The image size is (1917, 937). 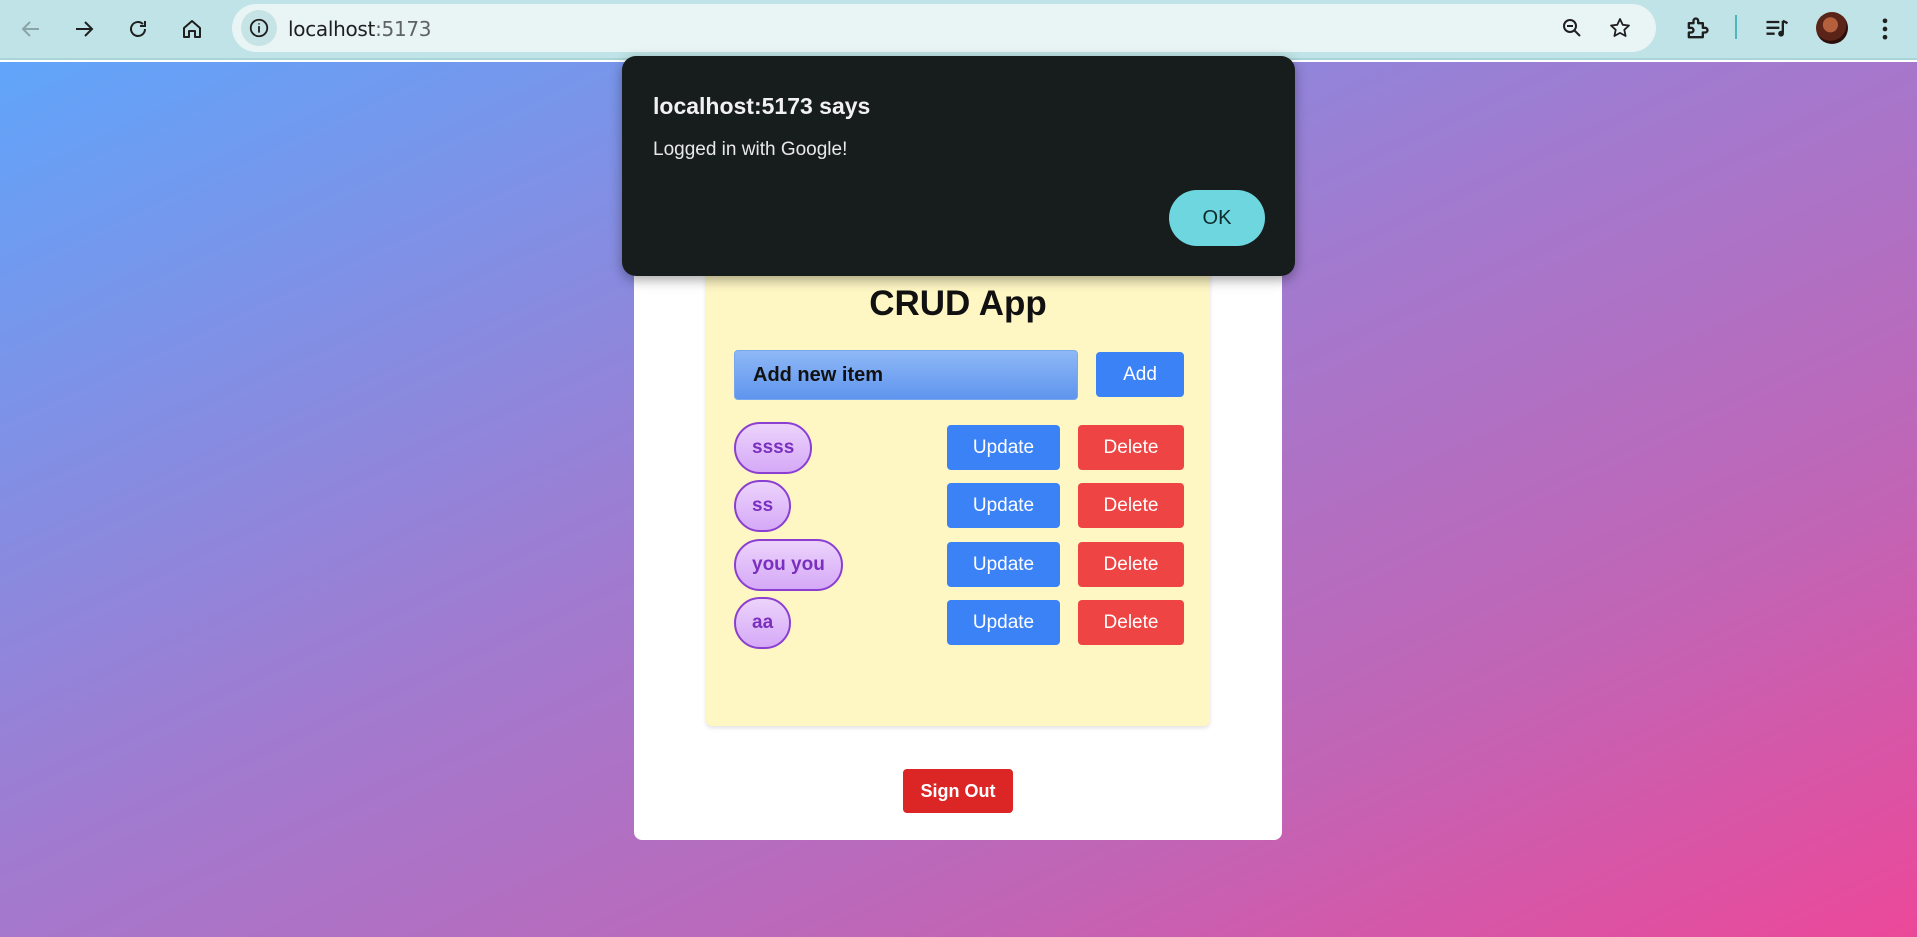 I want to click on media-icon, so click(x=1777, y=29).